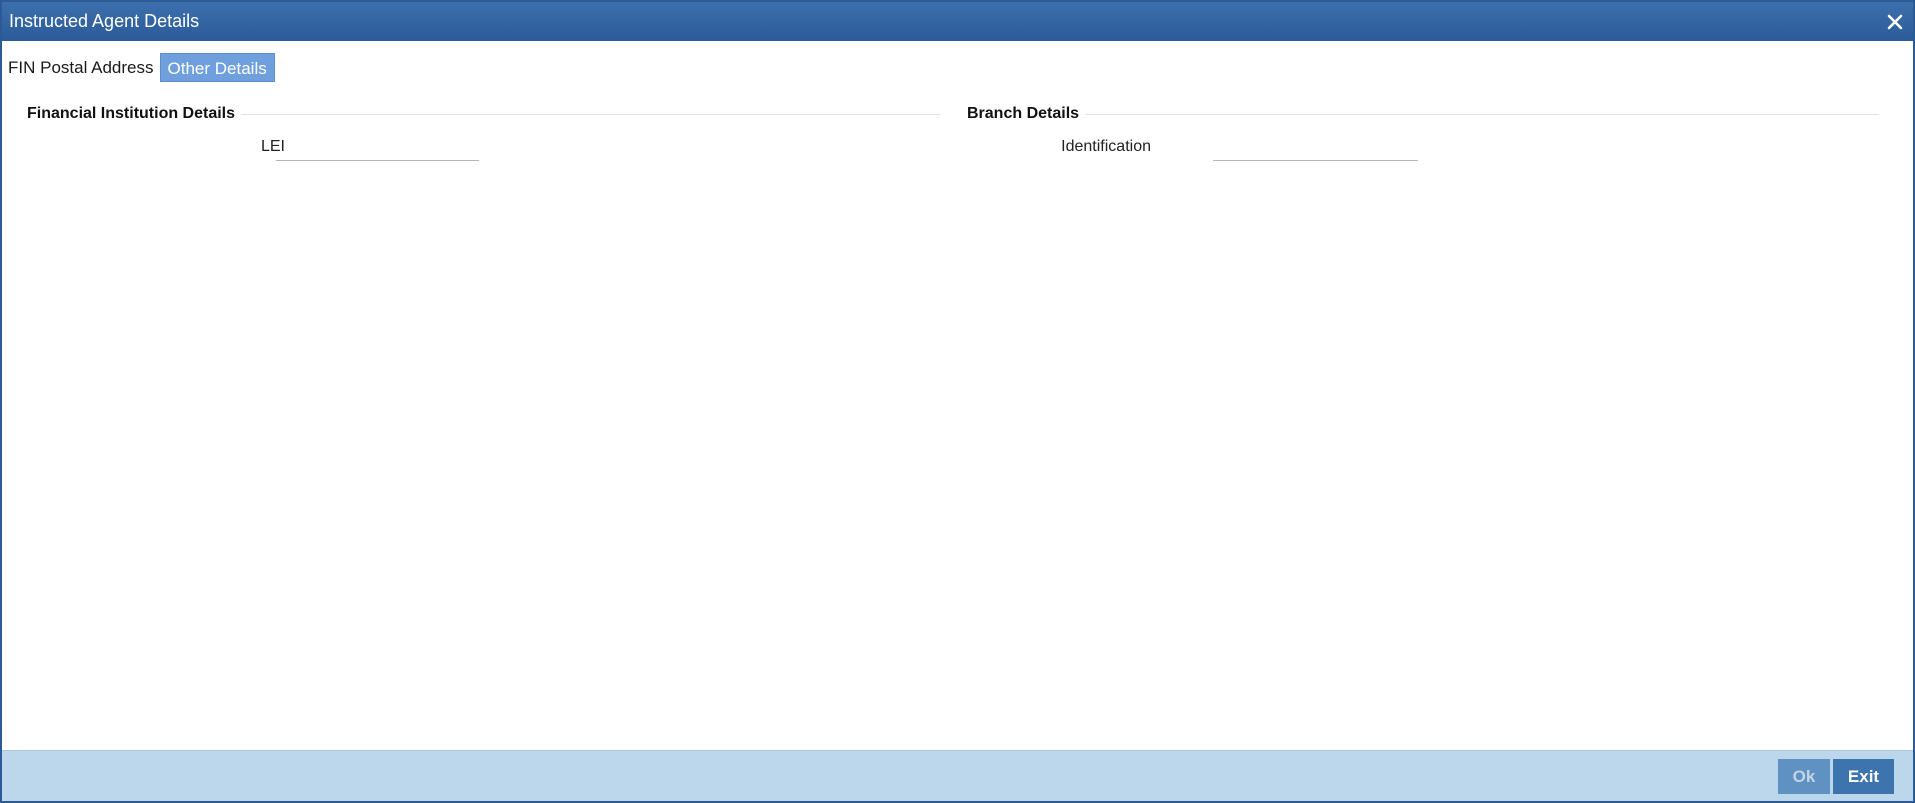 The width and height of the screenshot is (1915, 803). Describe the element at coordinates (1804, 776) in the screenshot. I see `ok-button: Ok` at that location.